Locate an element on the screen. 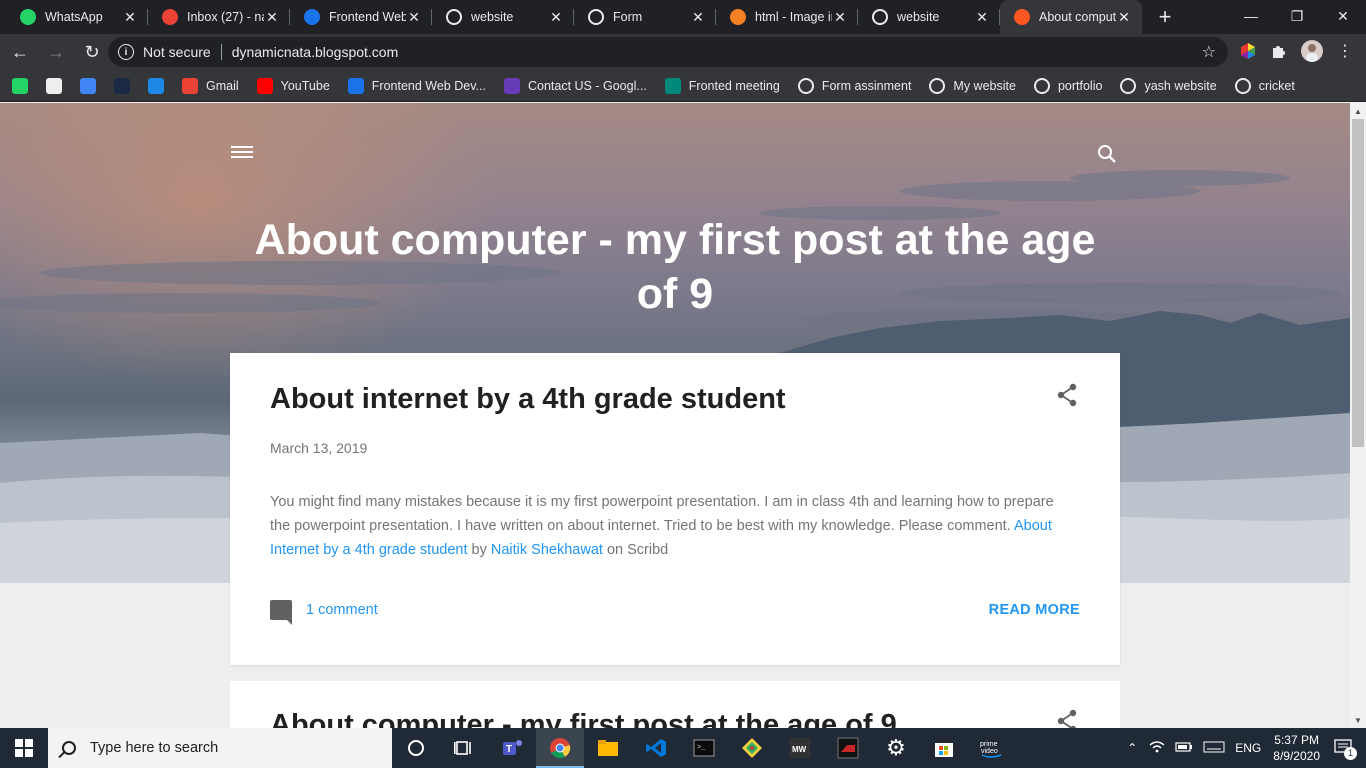 The height and width of the screenshot is (768, 1366). info-icon: i is located at coordinates (126, 52).